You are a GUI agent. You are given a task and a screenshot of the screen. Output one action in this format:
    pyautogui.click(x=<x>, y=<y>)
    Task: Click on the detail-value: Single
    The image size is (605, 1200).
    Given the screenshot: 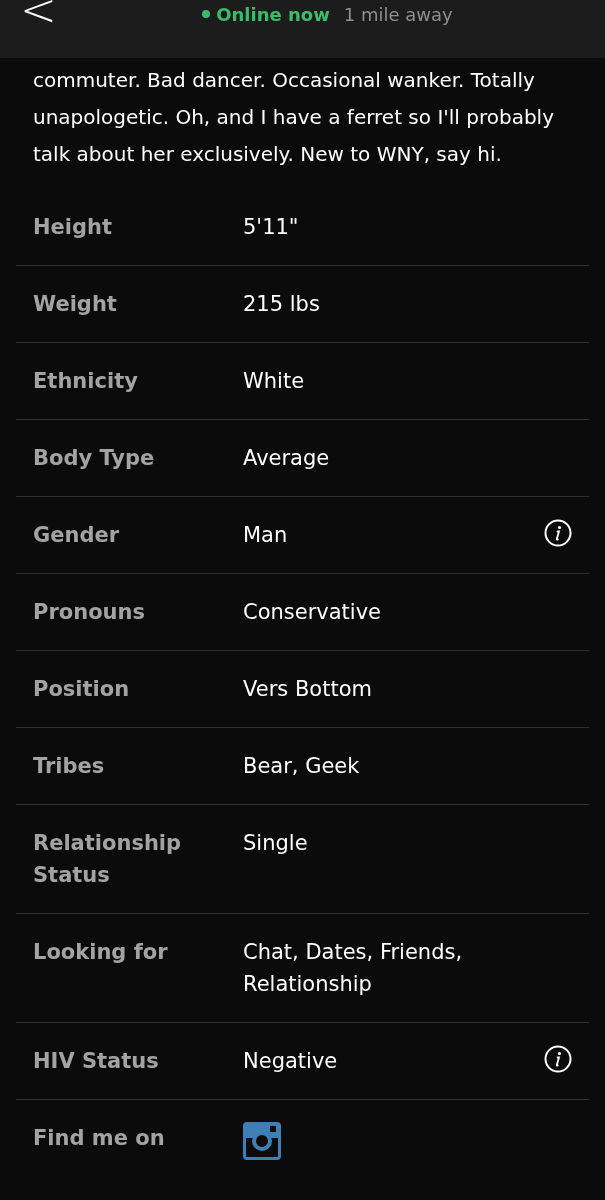 What is the action you would take?
    pyautogui.click(x=276, y=843)
    